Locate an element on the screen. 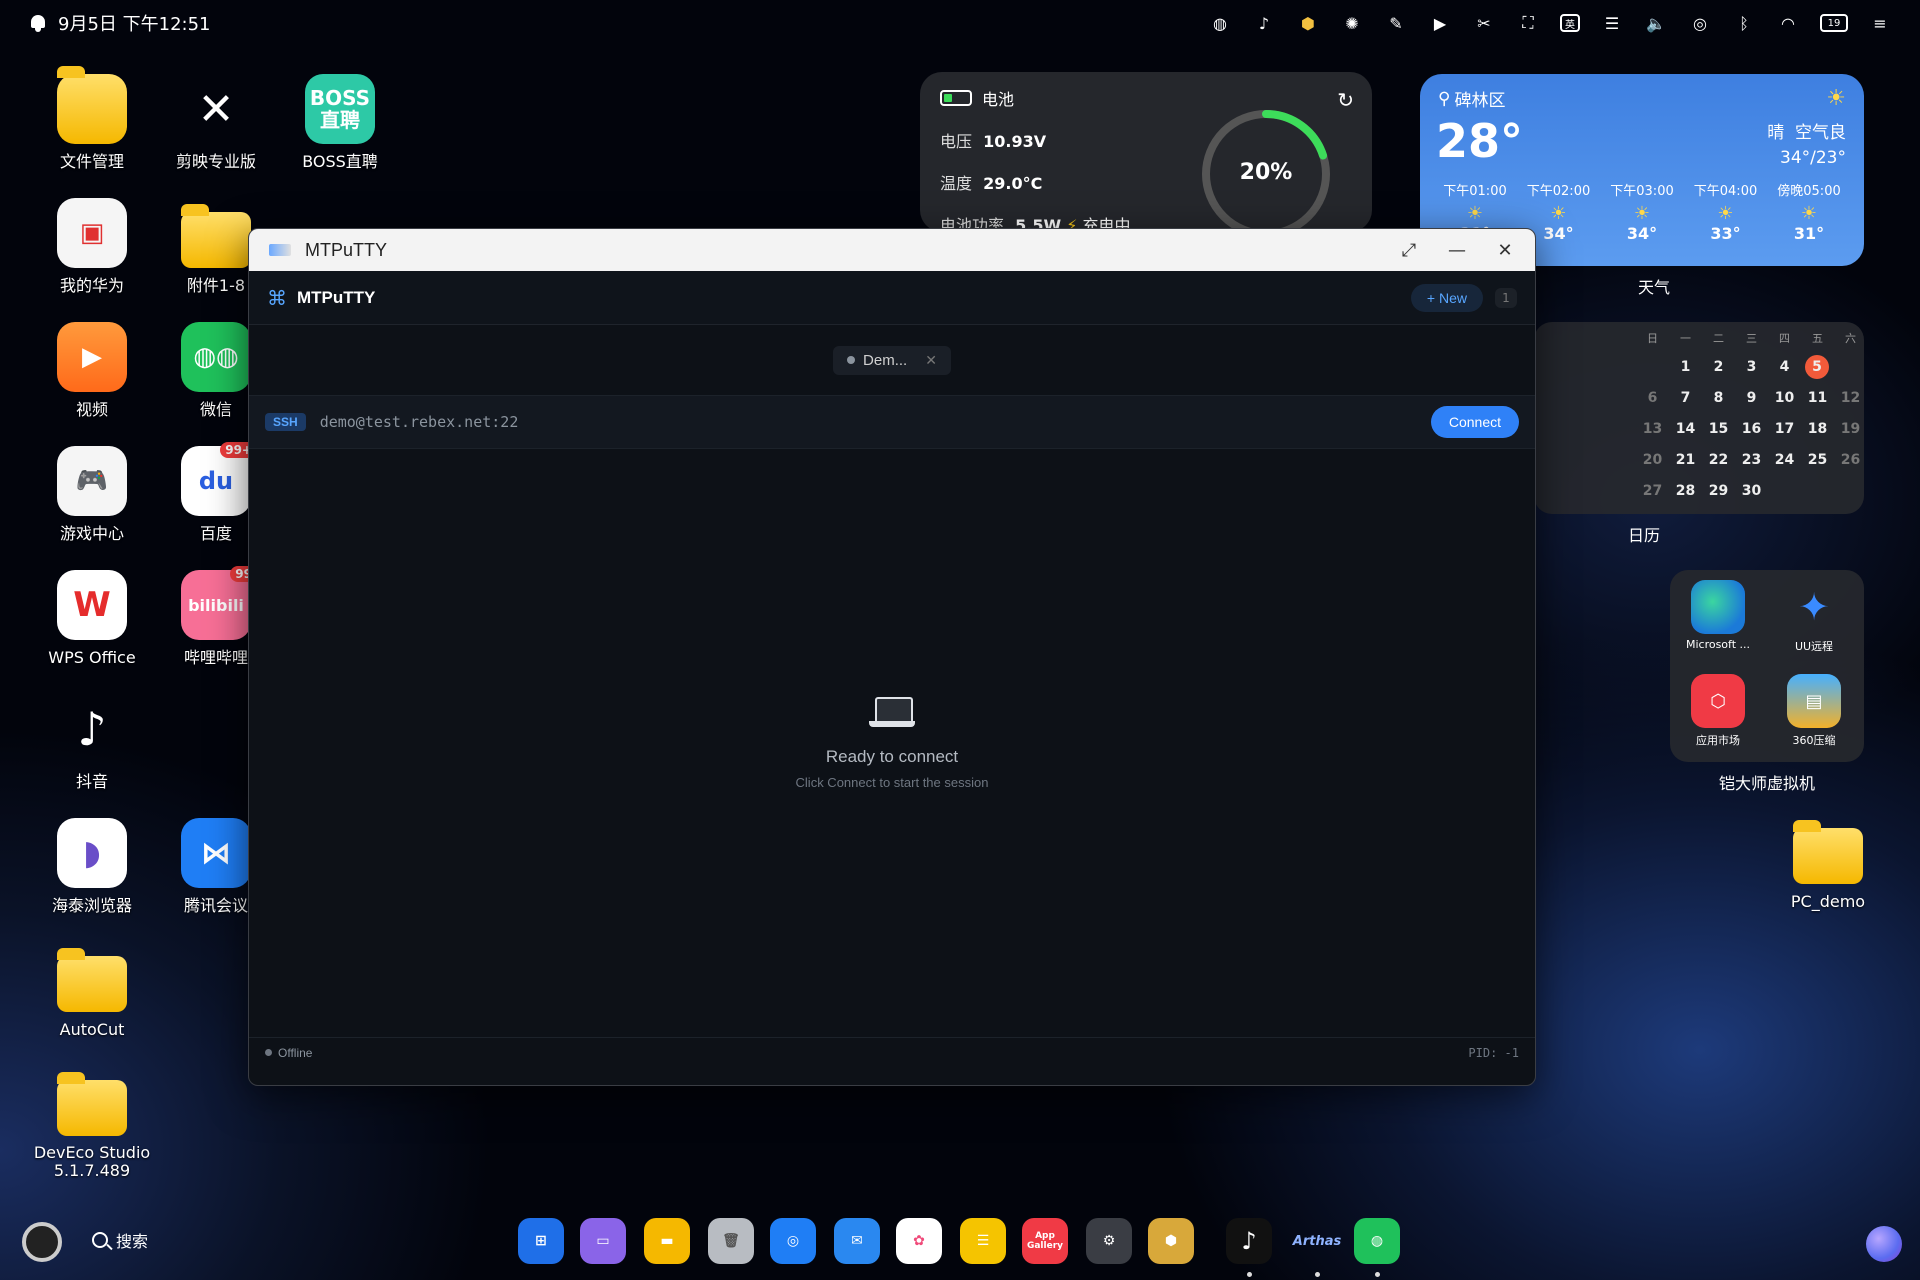 Image resolution: width=1920 pixels, height=1280 pixels. calendar-day: 15 is located at coordinates (1718, 429).